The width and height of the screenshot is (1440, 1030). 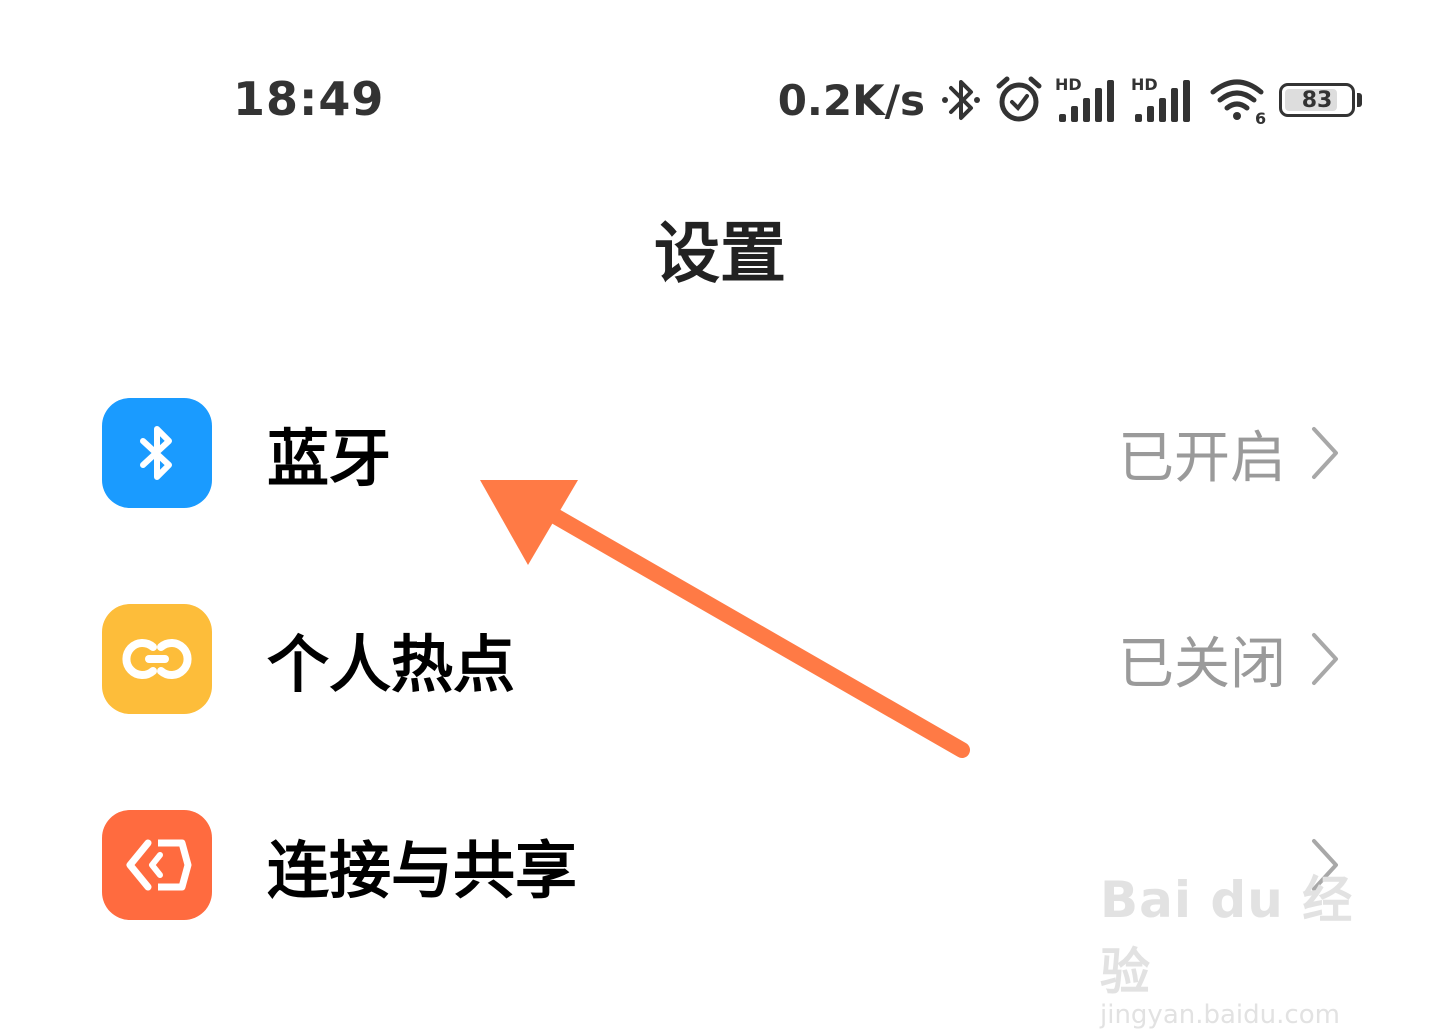 What do you see at coordinates (722, 453) in the screenshot?
I see `setting-row-bluetooth: 蓝牙 已开启` at bounding box center [722, 453].